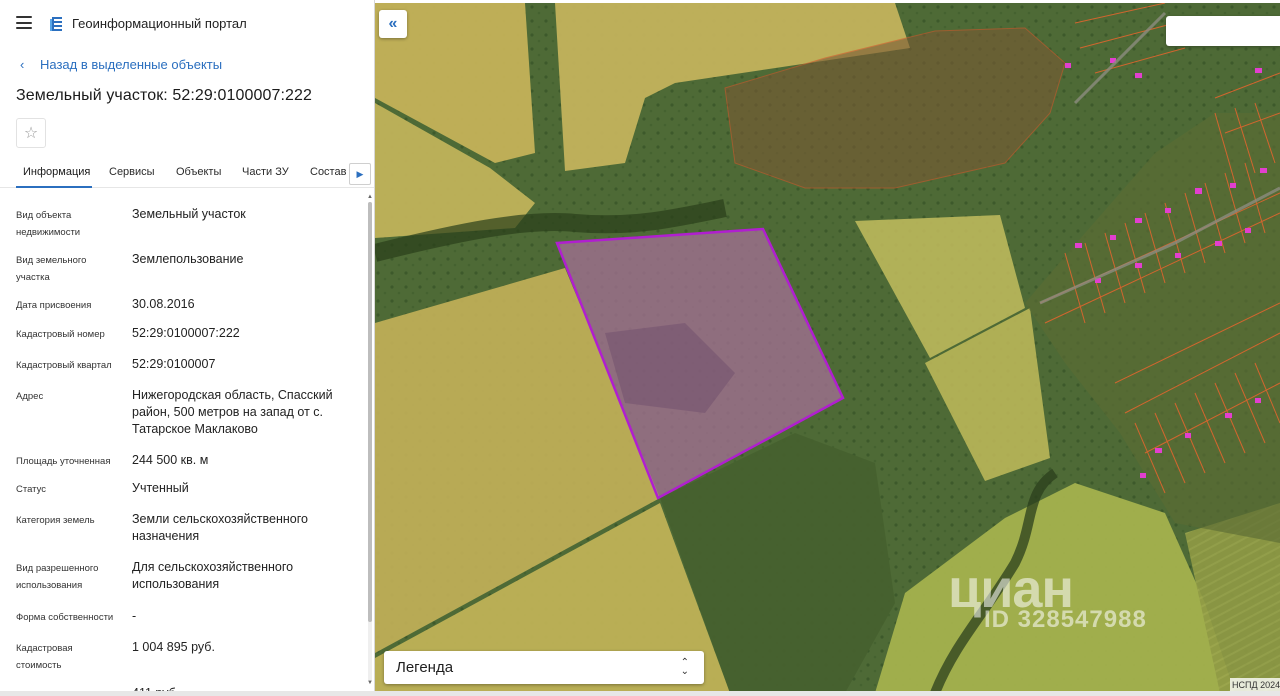 The image size is (1280, 696). What do you see at coordinates (544, 667) in the screenshot?
I see `legend-dropdown: Легенда ⌃ ⌄` at bounding box center [544, 667].